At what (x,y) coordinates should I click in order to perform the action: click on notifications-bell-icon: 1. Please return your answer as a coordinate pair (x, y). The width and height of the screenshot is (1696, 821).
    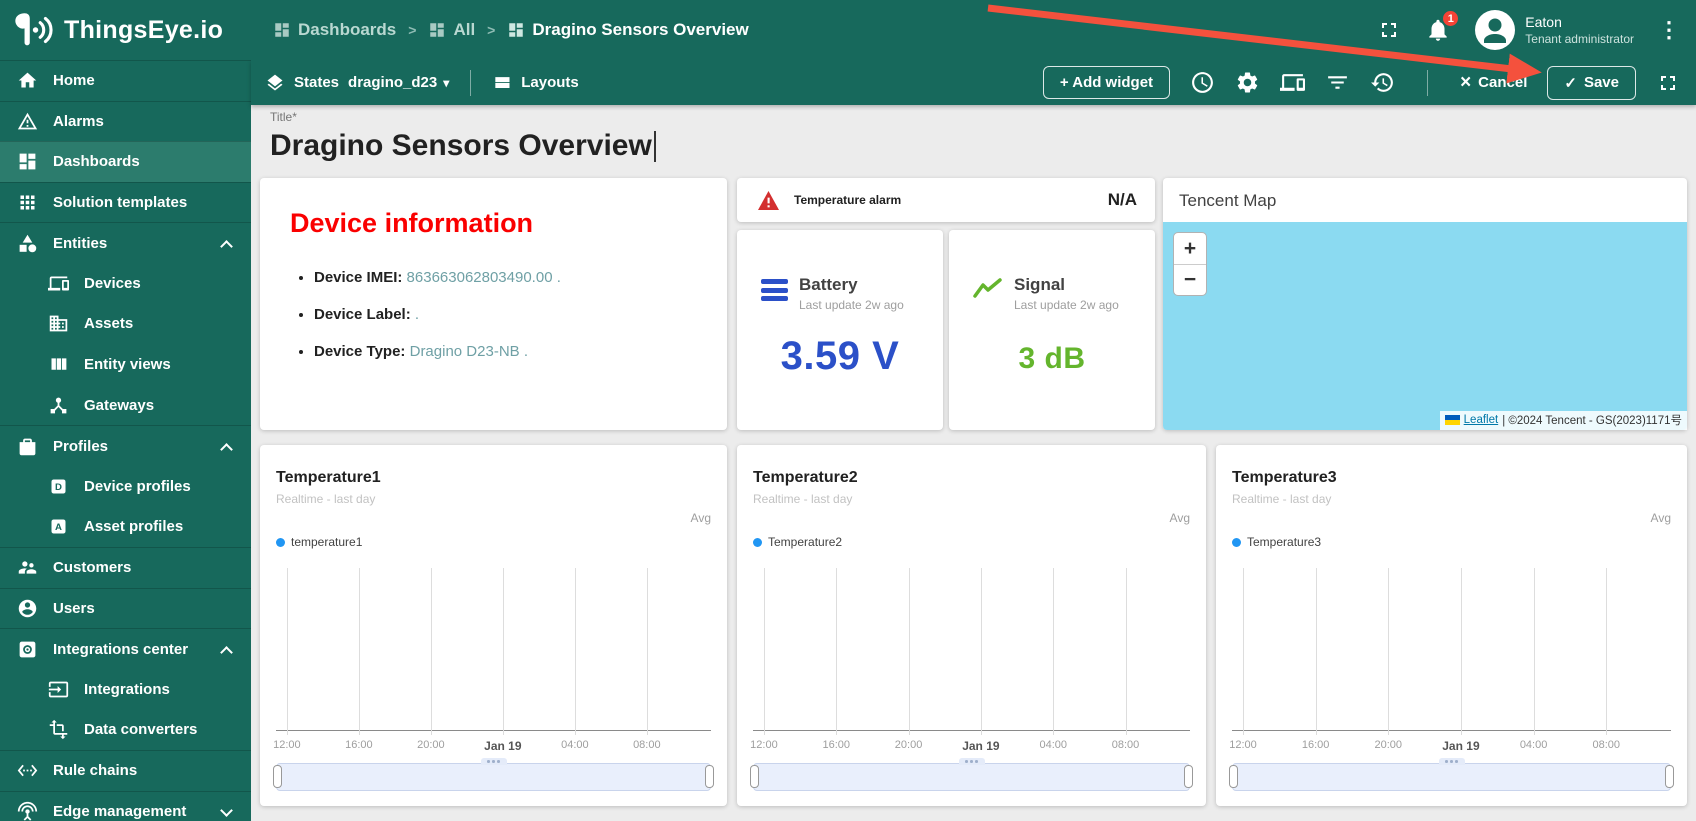
    Looking at the image, I should click on (1443, 26).